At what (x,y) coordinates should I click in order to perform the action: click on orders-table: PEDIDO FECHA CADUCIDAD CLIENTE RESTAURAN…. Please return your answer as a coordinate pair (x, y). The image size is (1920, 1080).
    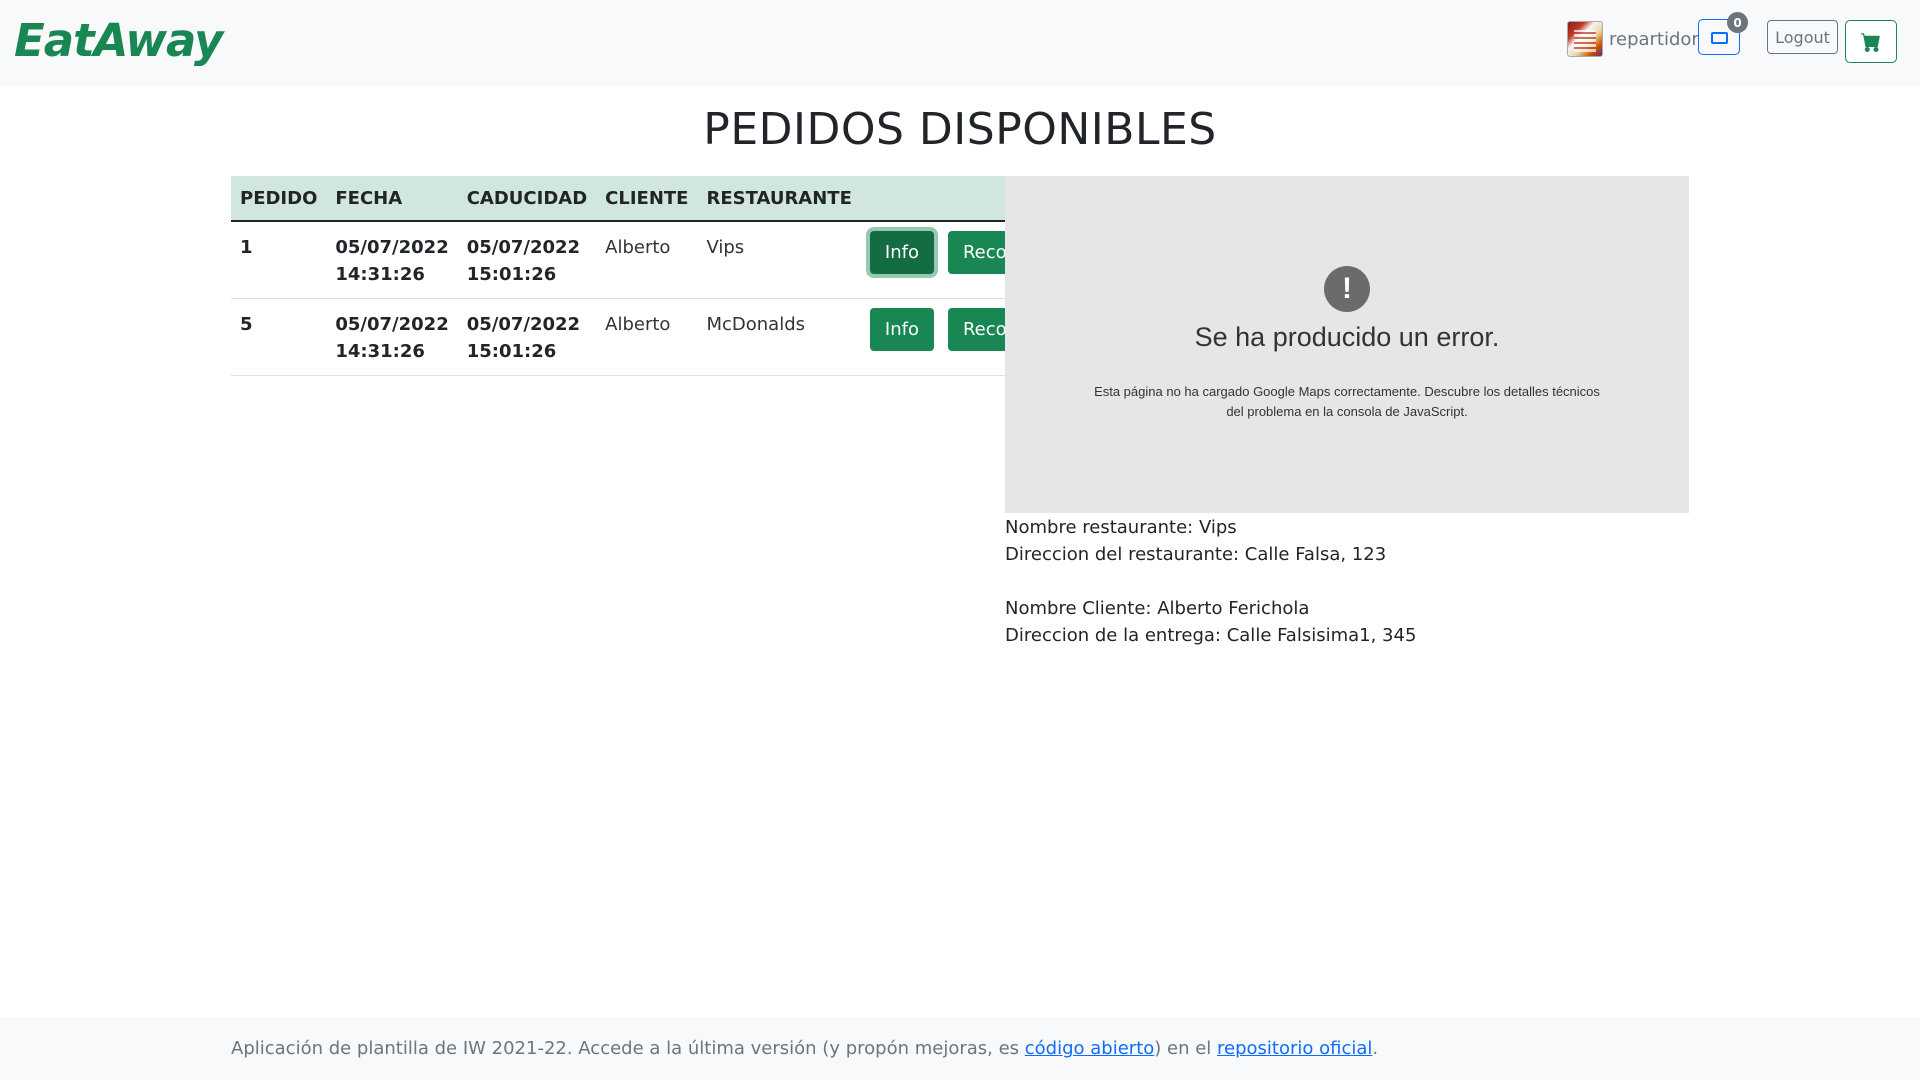
    Looking at the image, I should click on (646, 276).